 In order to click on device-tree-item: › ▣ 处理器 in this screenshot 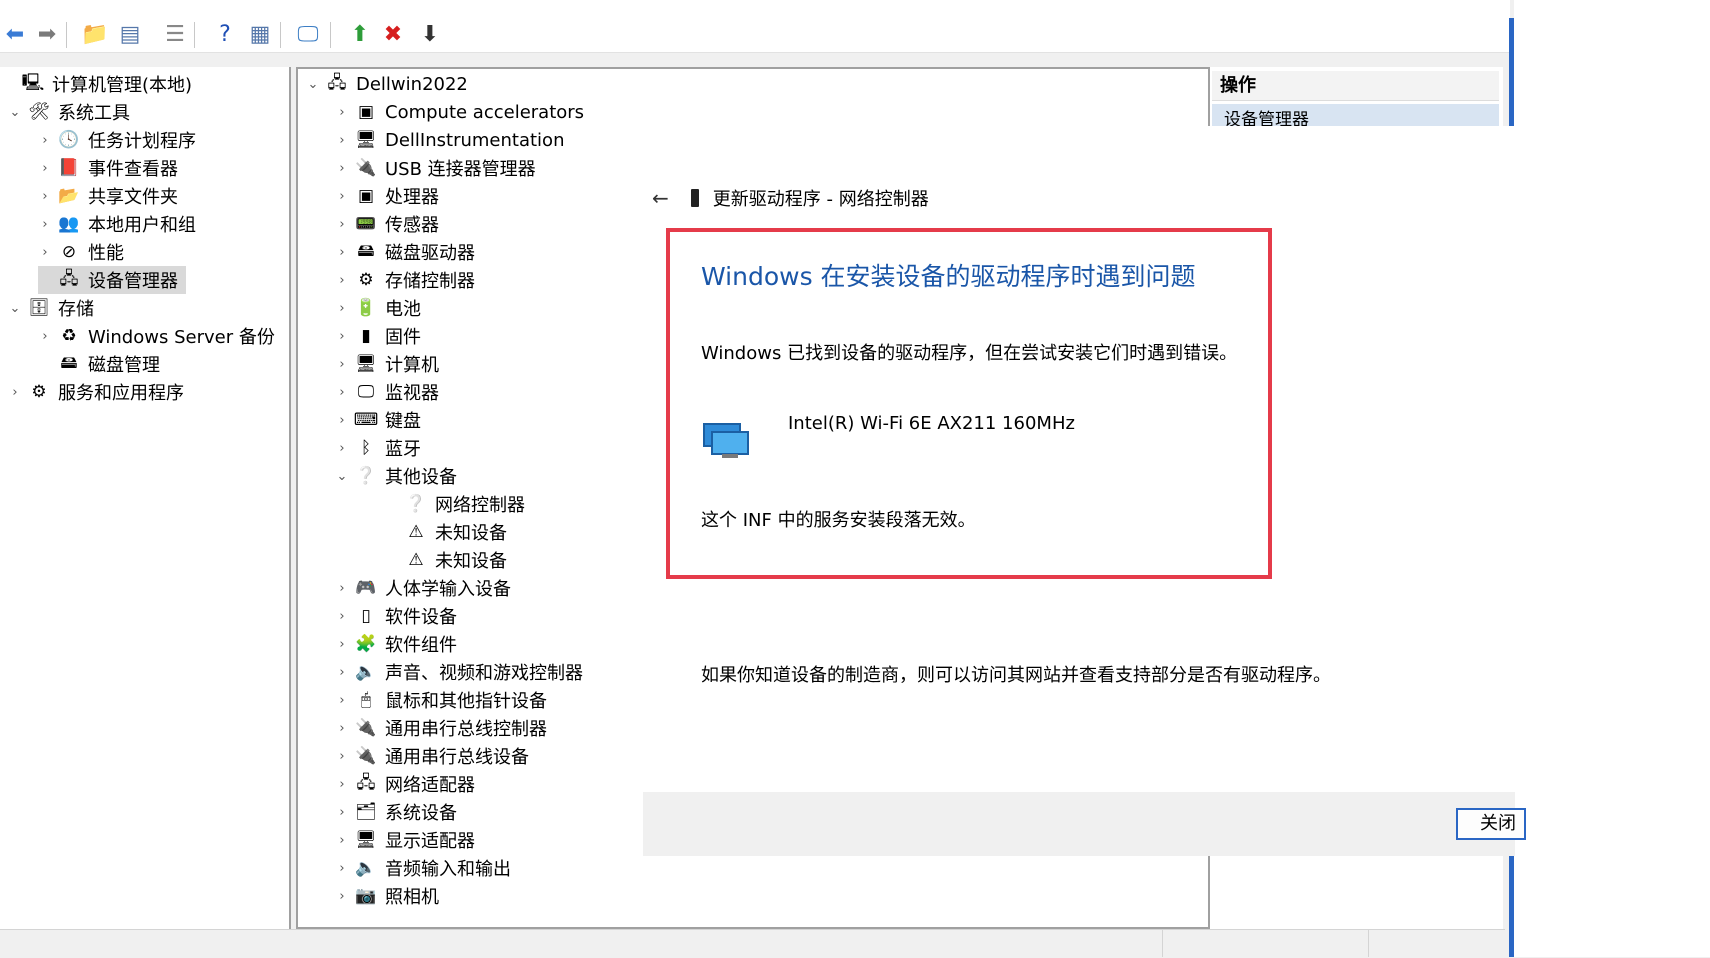, I will do `click(387, 196)`.